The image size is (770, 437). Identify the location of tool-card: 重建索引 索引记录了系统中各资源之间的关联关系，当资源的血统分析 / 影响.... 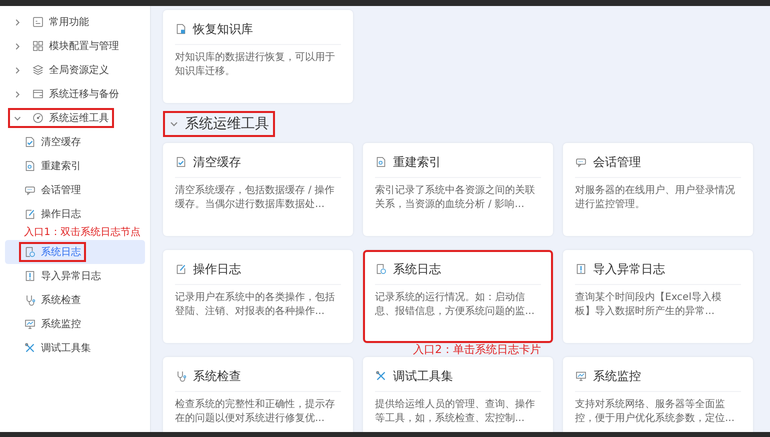
(458, 189).